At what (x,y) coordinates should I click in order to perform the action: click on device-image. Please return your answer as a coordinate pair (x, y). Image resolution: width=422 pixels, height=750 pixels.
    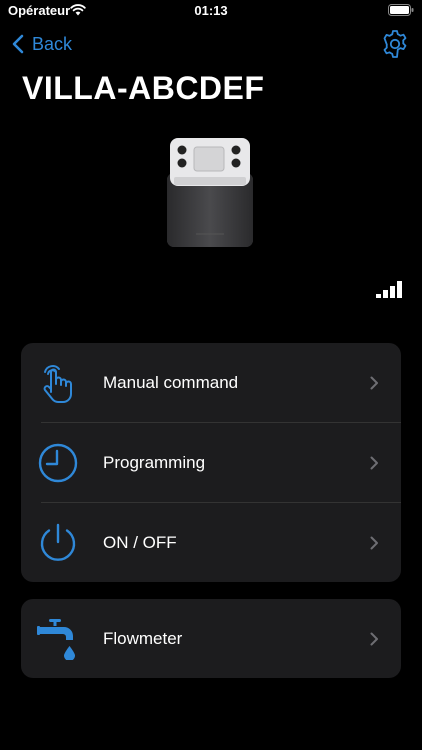
    Looking at the image, I should click on (210, 192).